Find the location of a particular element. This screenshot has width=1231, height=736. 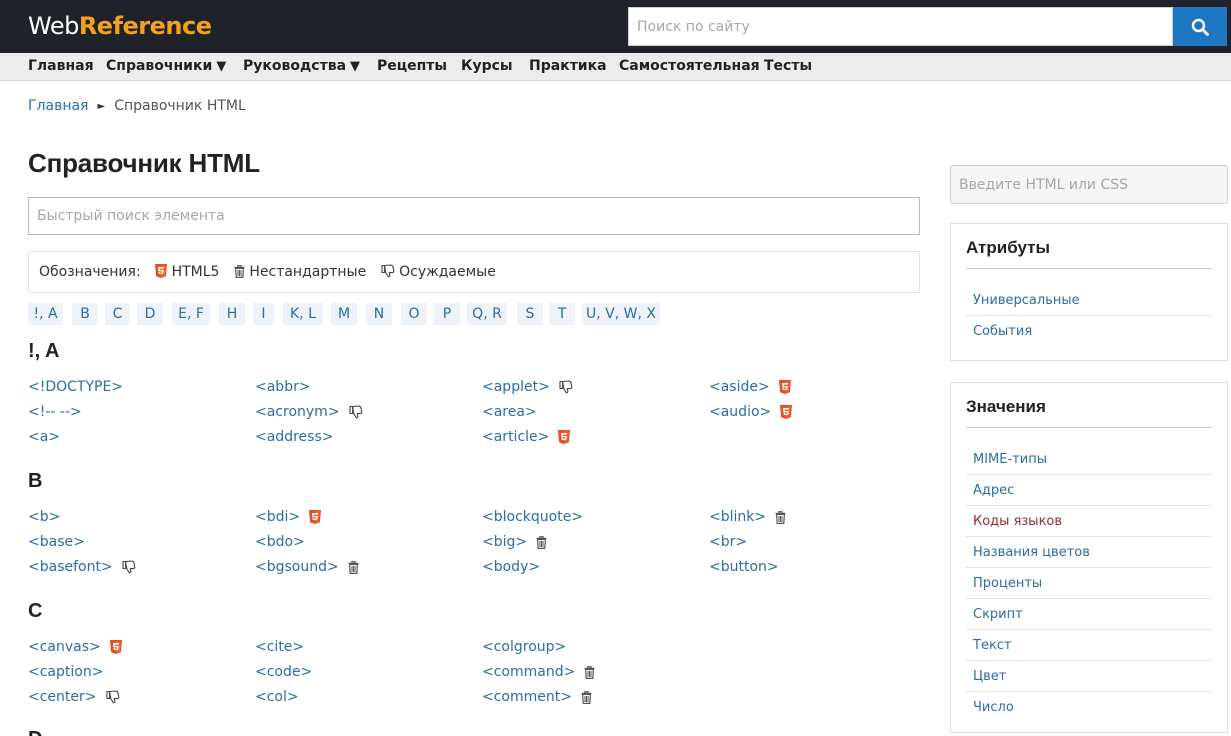

nav-item: Руководства ▼ is located at coordinates (301, 66).